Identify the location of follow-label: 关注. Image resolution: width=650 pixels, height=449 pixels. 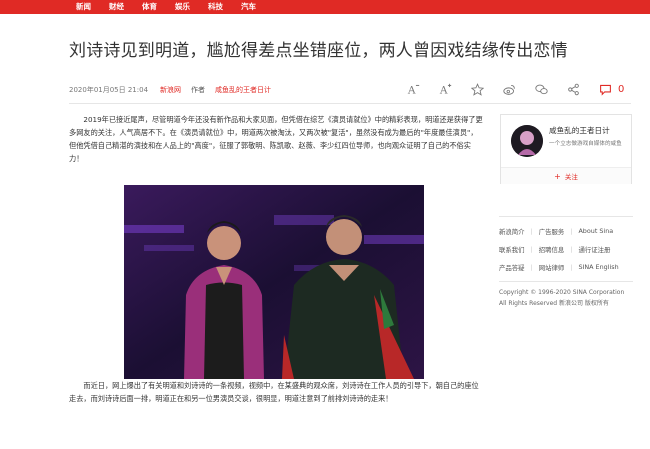
(571, 177).